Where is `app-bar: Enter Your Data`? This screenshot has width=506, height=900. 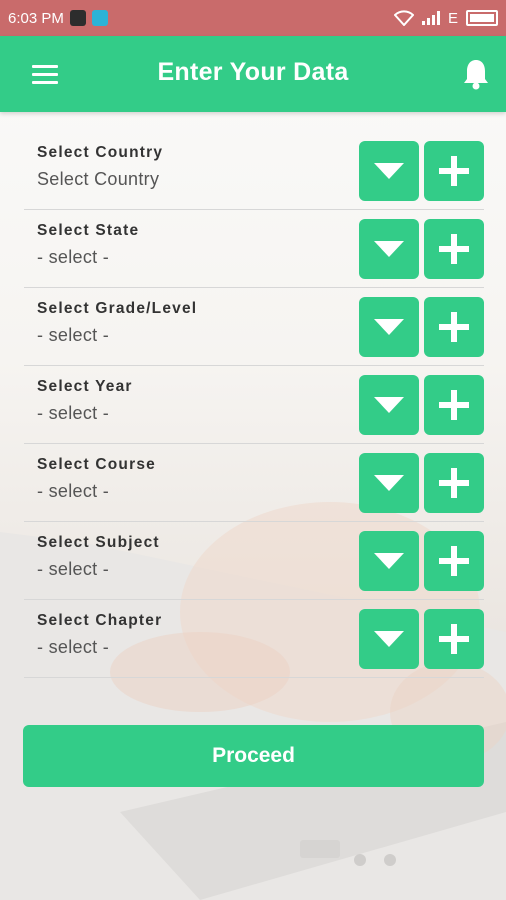 app-bar: Enter Your Data is located at coordinates (253, 74).